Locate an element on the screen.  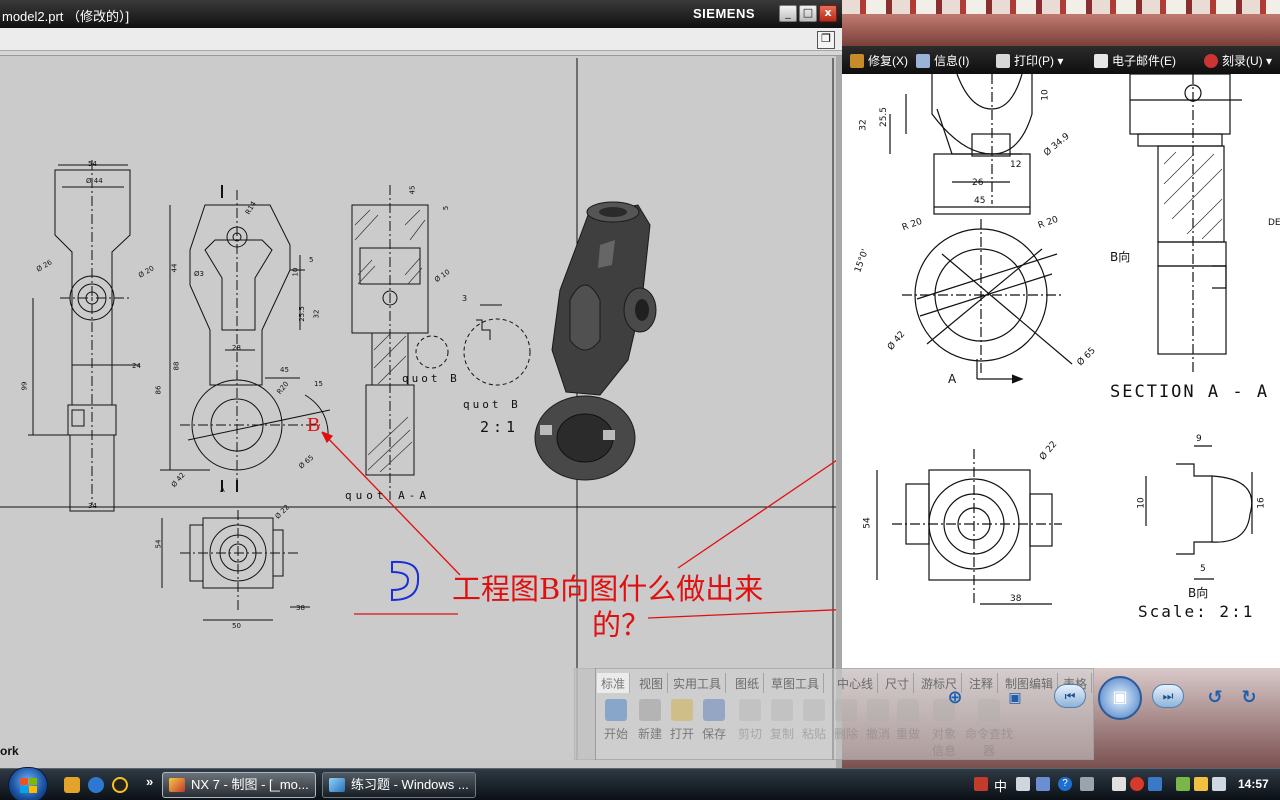
open-command: 打开 is located at coordinates (682, 720).